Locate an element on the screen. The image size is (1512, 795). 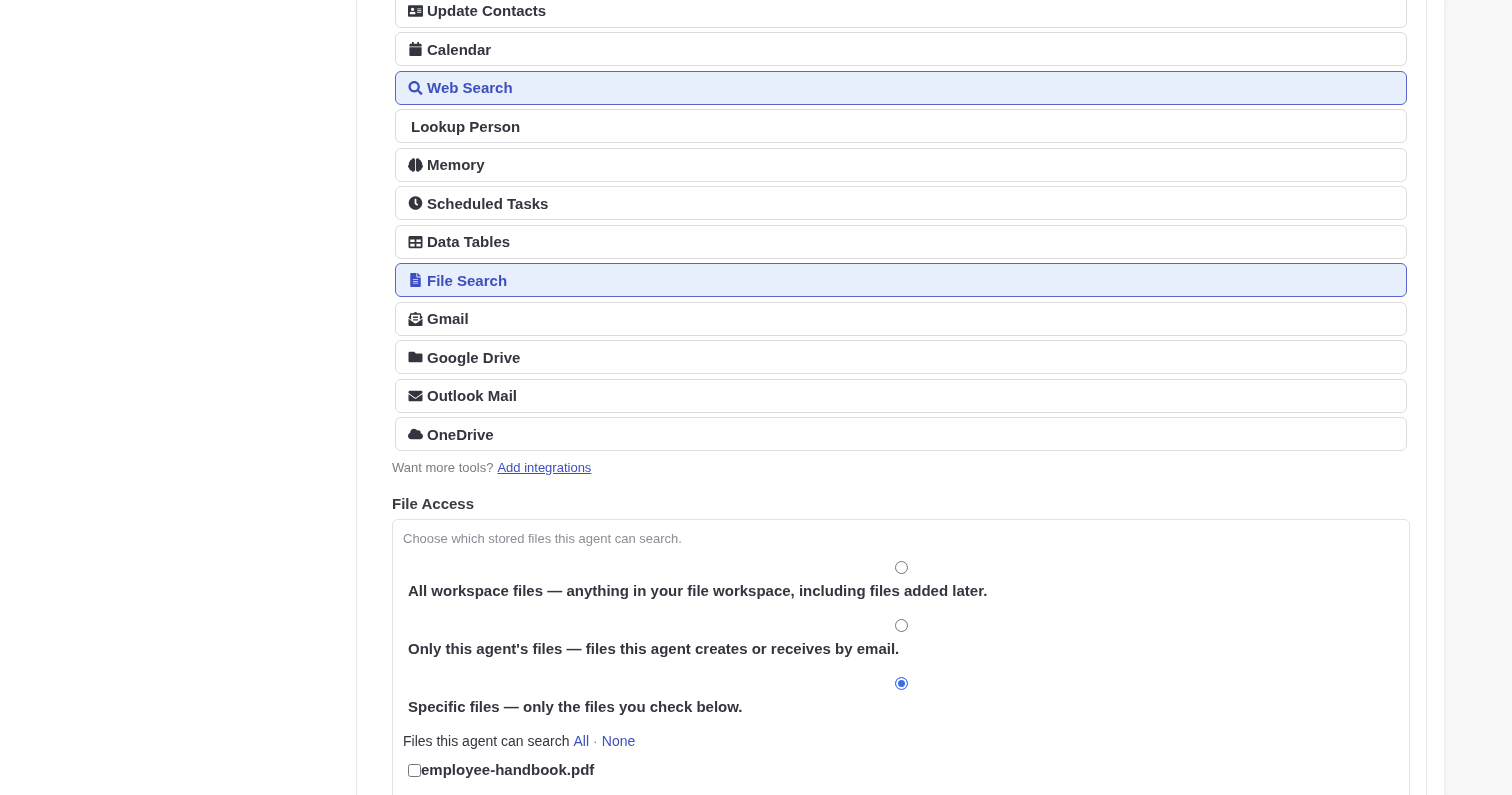
tool-toggle-button: Scheduled Tasks is located at coordinates (901, 203).